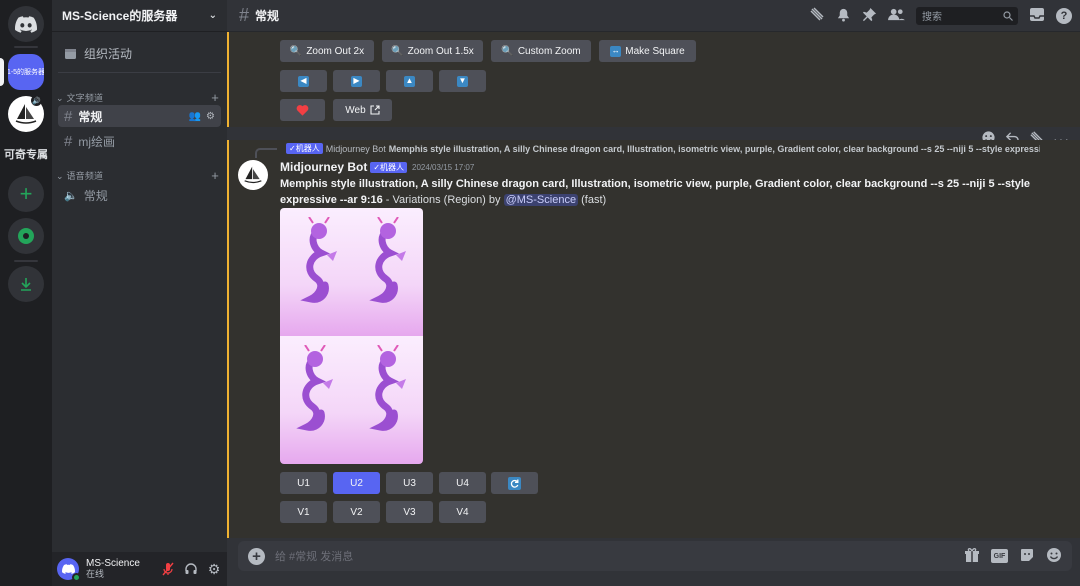  I want to click on online-status-dot, so click(76, 577).